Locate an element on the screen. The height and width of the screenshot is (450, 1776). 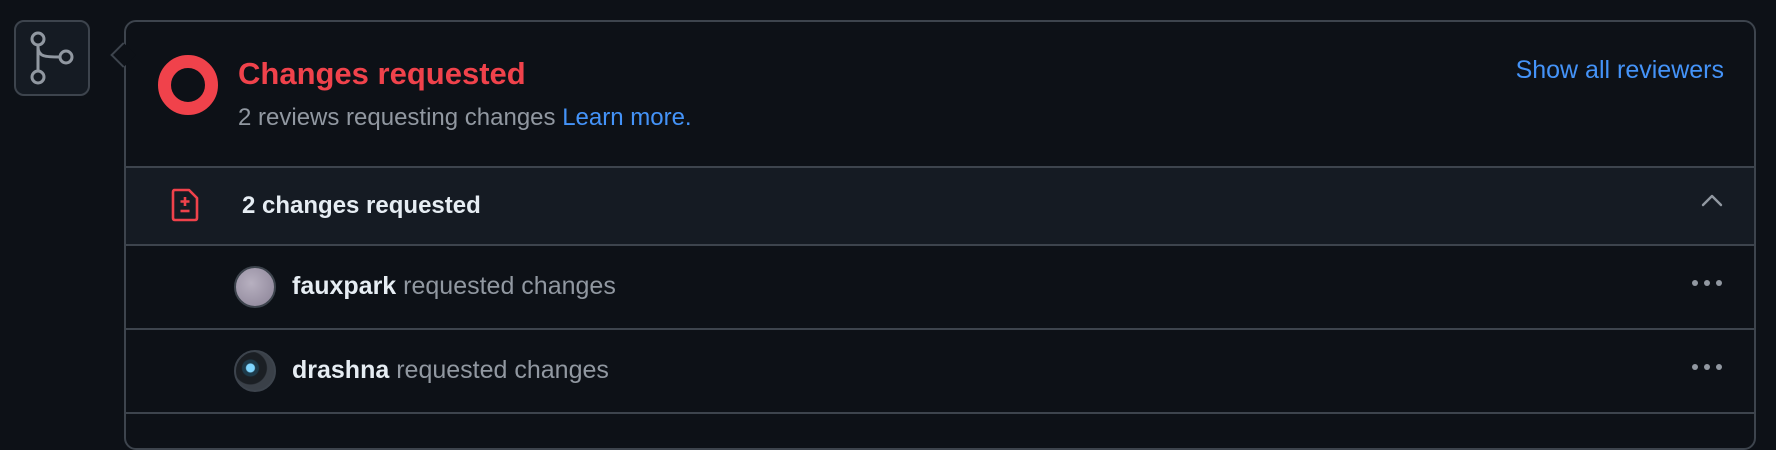
git-branch-icon is located at coordinates (52, 58).